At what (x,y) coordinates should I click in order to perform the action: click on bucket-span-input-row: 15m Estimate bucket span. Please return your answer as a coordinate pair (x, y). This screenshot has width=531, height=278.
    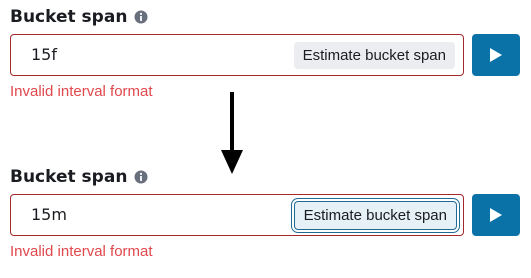
    Looking at the image, I should click on (265, 215).